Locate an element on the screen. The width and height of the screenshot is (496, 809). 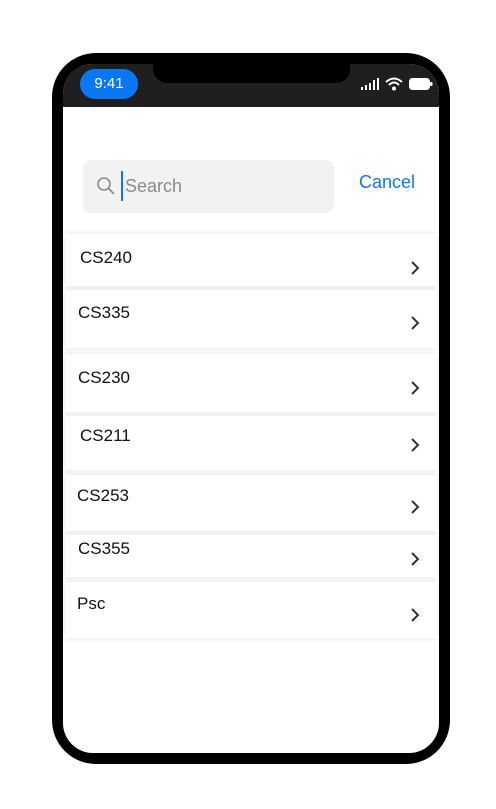
search-input is located at coordinates (225, 186).